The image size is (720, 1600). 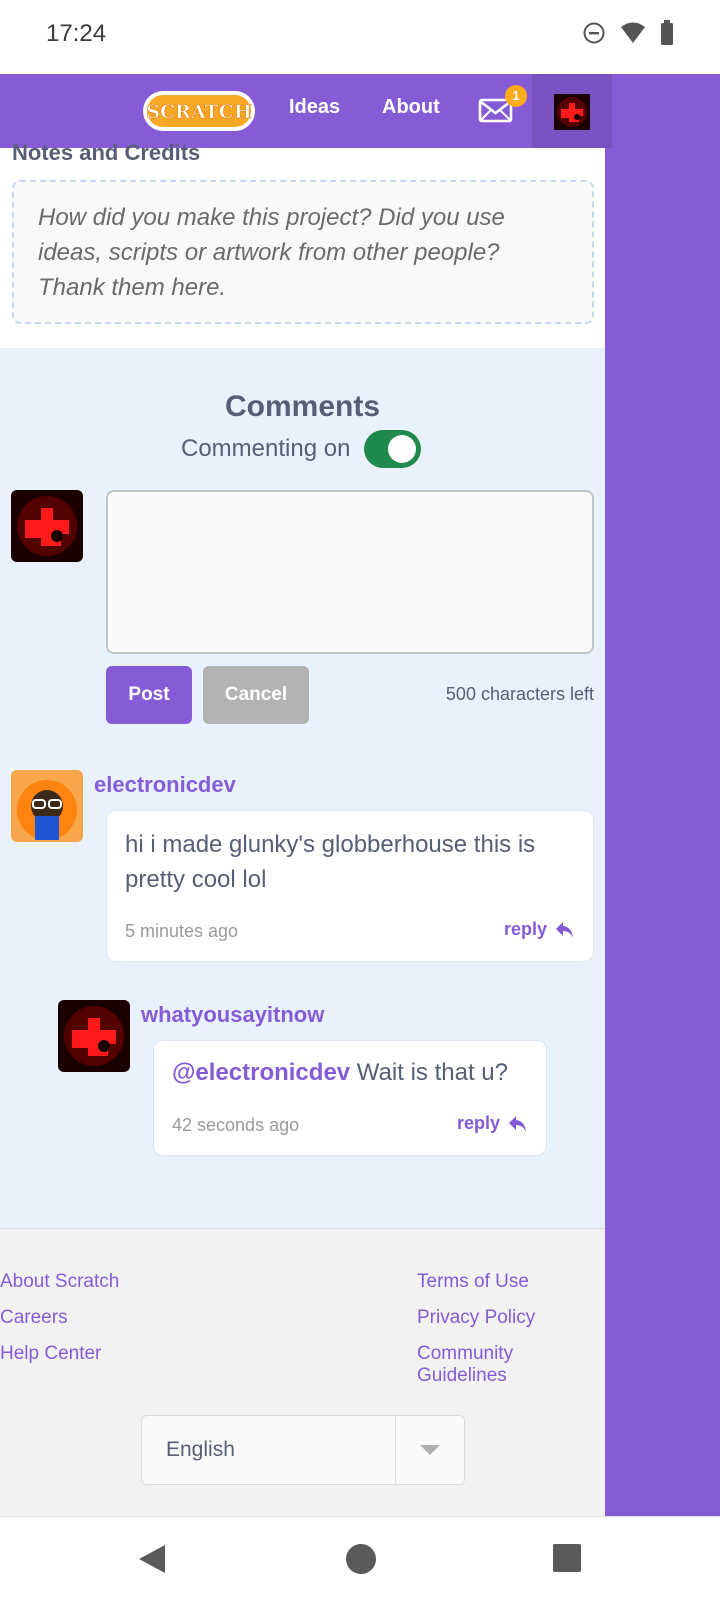 What do you see at coordinates (473, 1282) in the screenshot?
I see `footer-link-terms: Terms of Use` at bounding box center [473, 1282].